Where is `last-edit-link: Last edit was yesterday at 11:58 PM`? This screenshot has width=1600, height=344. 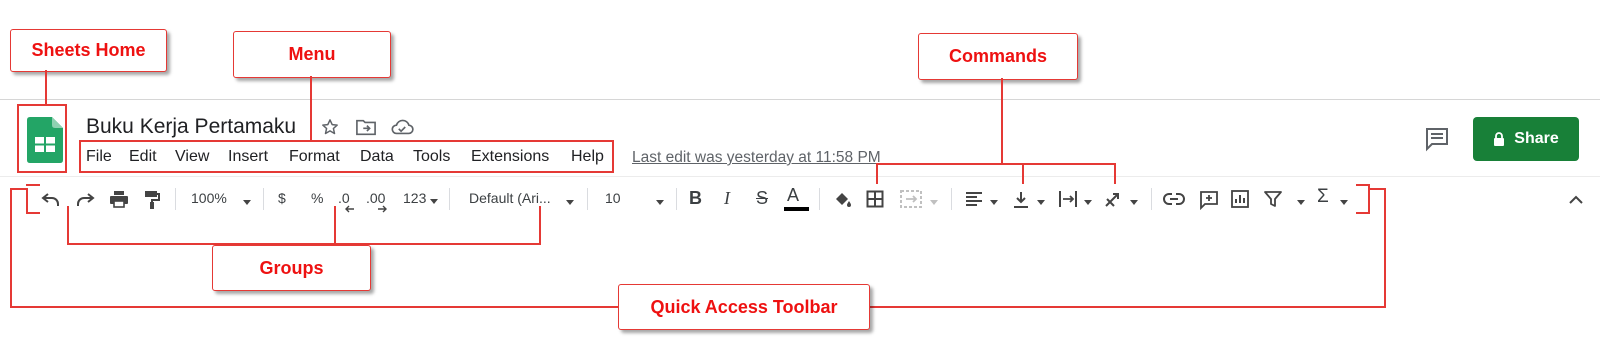 last-edit-link: Last edit was yesterday at 11:58 PM is located at coordinates (756, 158).